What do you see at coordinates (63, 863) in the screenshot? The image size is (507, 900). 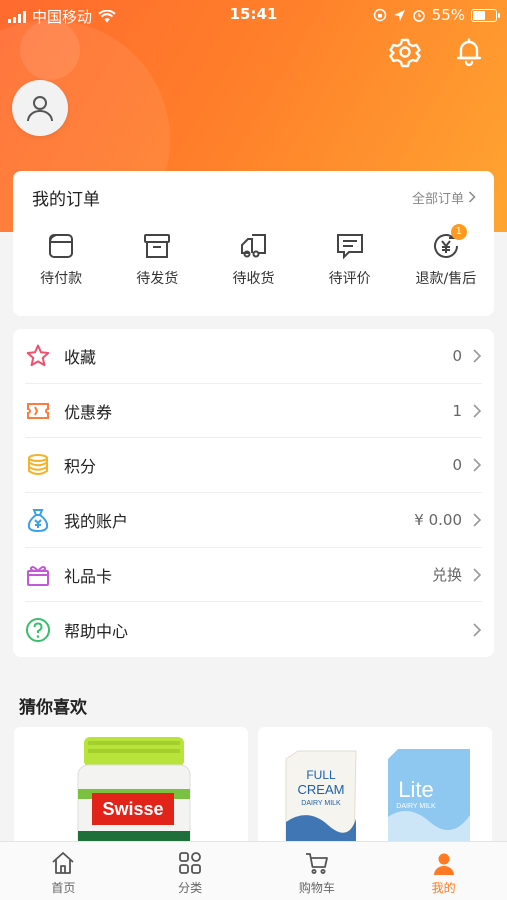 I see `home-icon` at bounding box center [63, 863].